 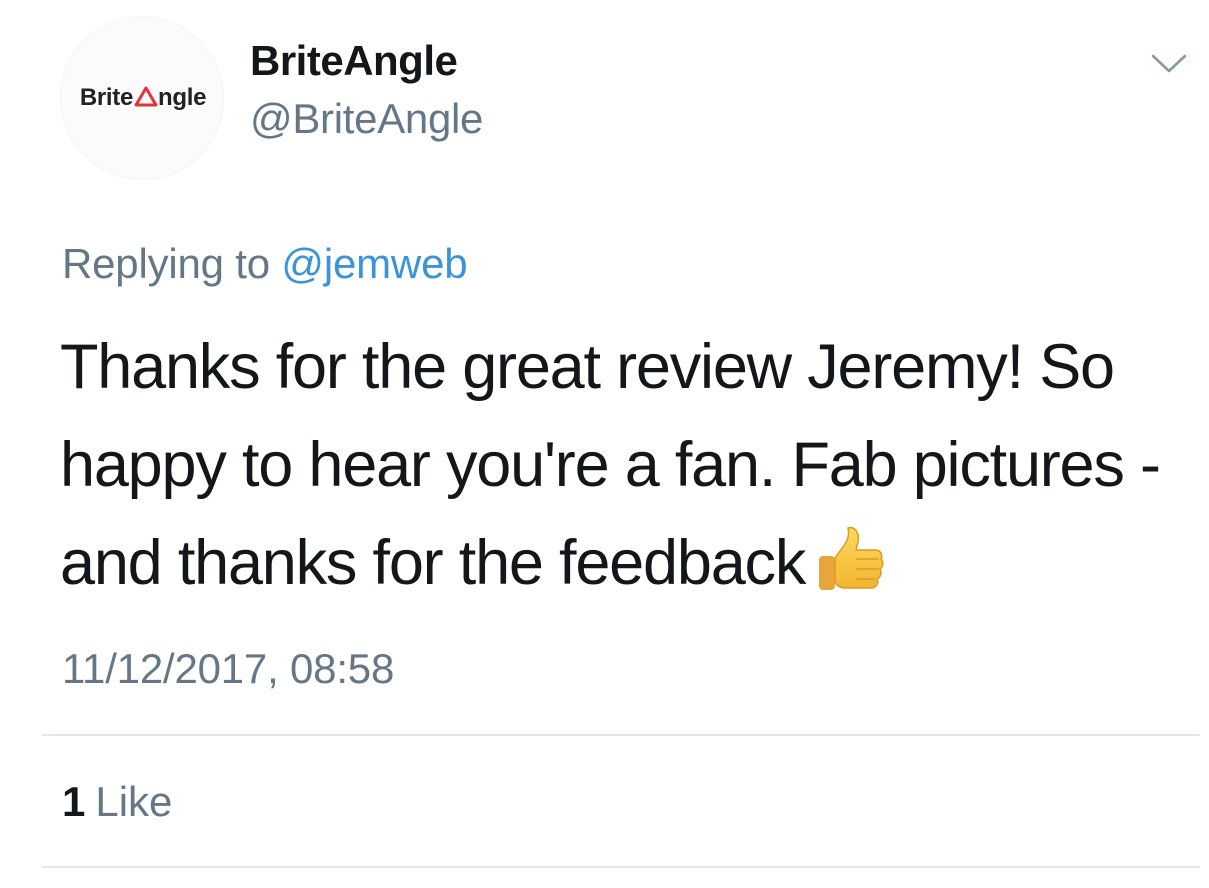 What do you see at coordinates (146, 96) in the screenshot?
I see `triangle-logo-icon` at bounding box center [146, 96].